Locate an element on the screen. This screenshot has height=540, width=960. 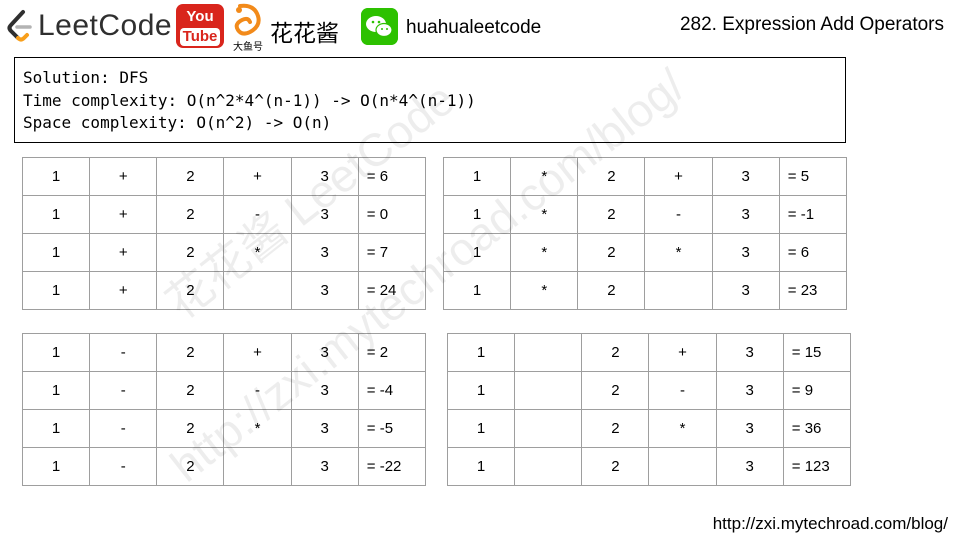
table-row: 1 2-3 = 9 is located at coordinates (649, 390).